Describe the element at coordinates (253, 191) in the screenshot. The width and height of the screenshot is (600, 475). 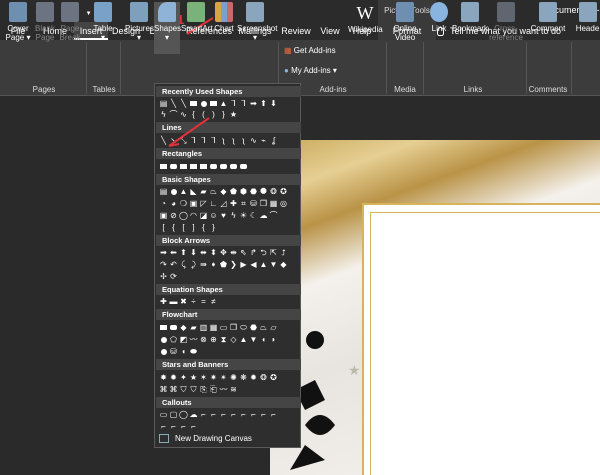
I see `heptagon-shape-icon: ⬣` at that location.